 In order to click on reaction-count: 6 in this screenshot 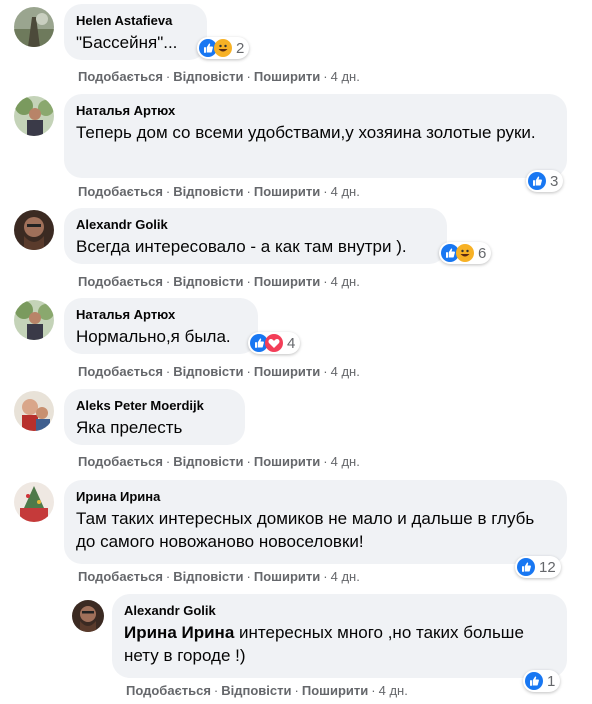, I will do `click(482, 253)`.